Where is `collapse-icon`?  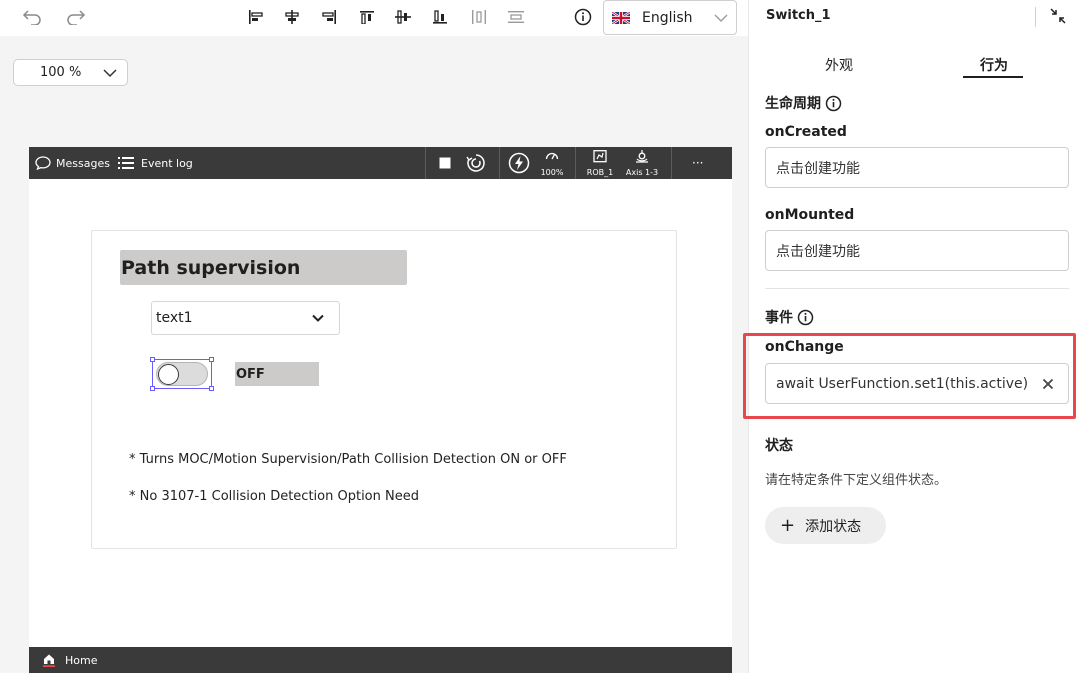
collapse-icon is located at coordinates (1058, 16).